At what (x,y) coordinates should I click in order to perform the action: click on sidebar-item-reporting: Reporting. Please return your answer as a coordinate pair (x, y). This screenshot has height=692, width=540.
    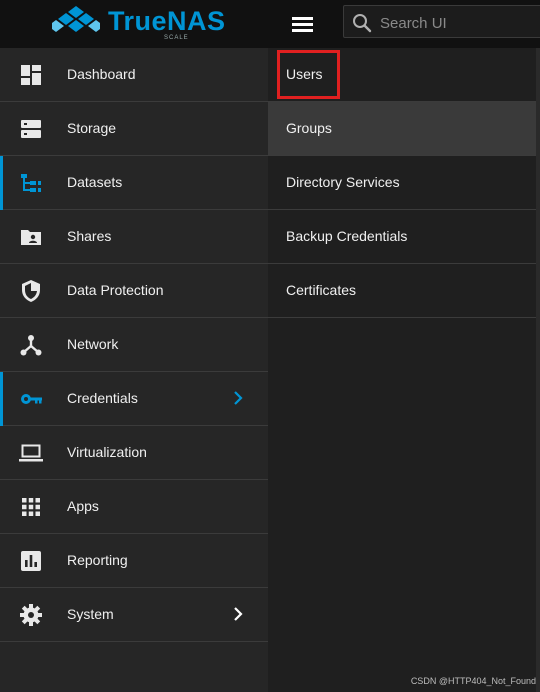
    Looking at the image, I should click on (134, 561).